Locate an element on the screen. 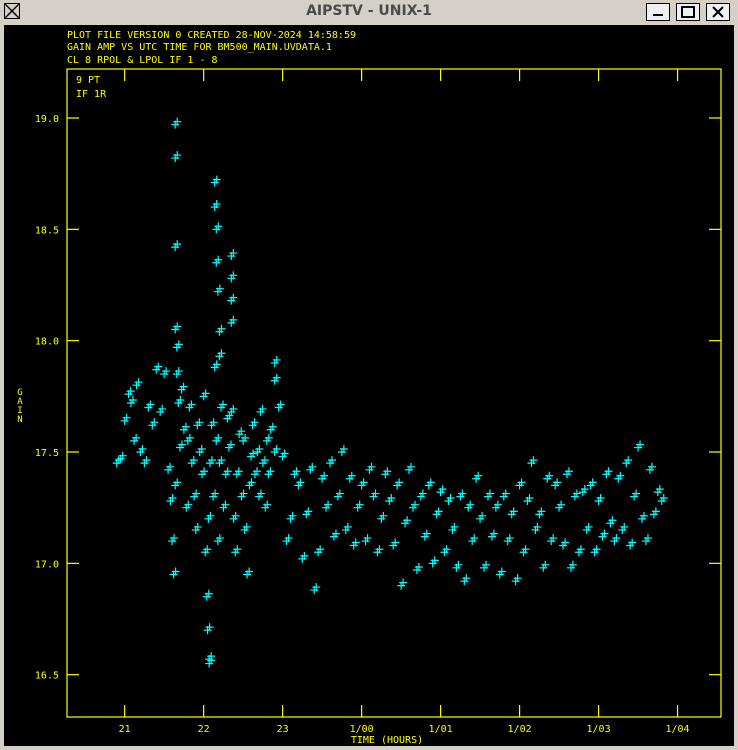 Image resolution: width=738 pixels, height=750 pixels. y-tick-label: 18.0 is located at coordinates (47, 342).